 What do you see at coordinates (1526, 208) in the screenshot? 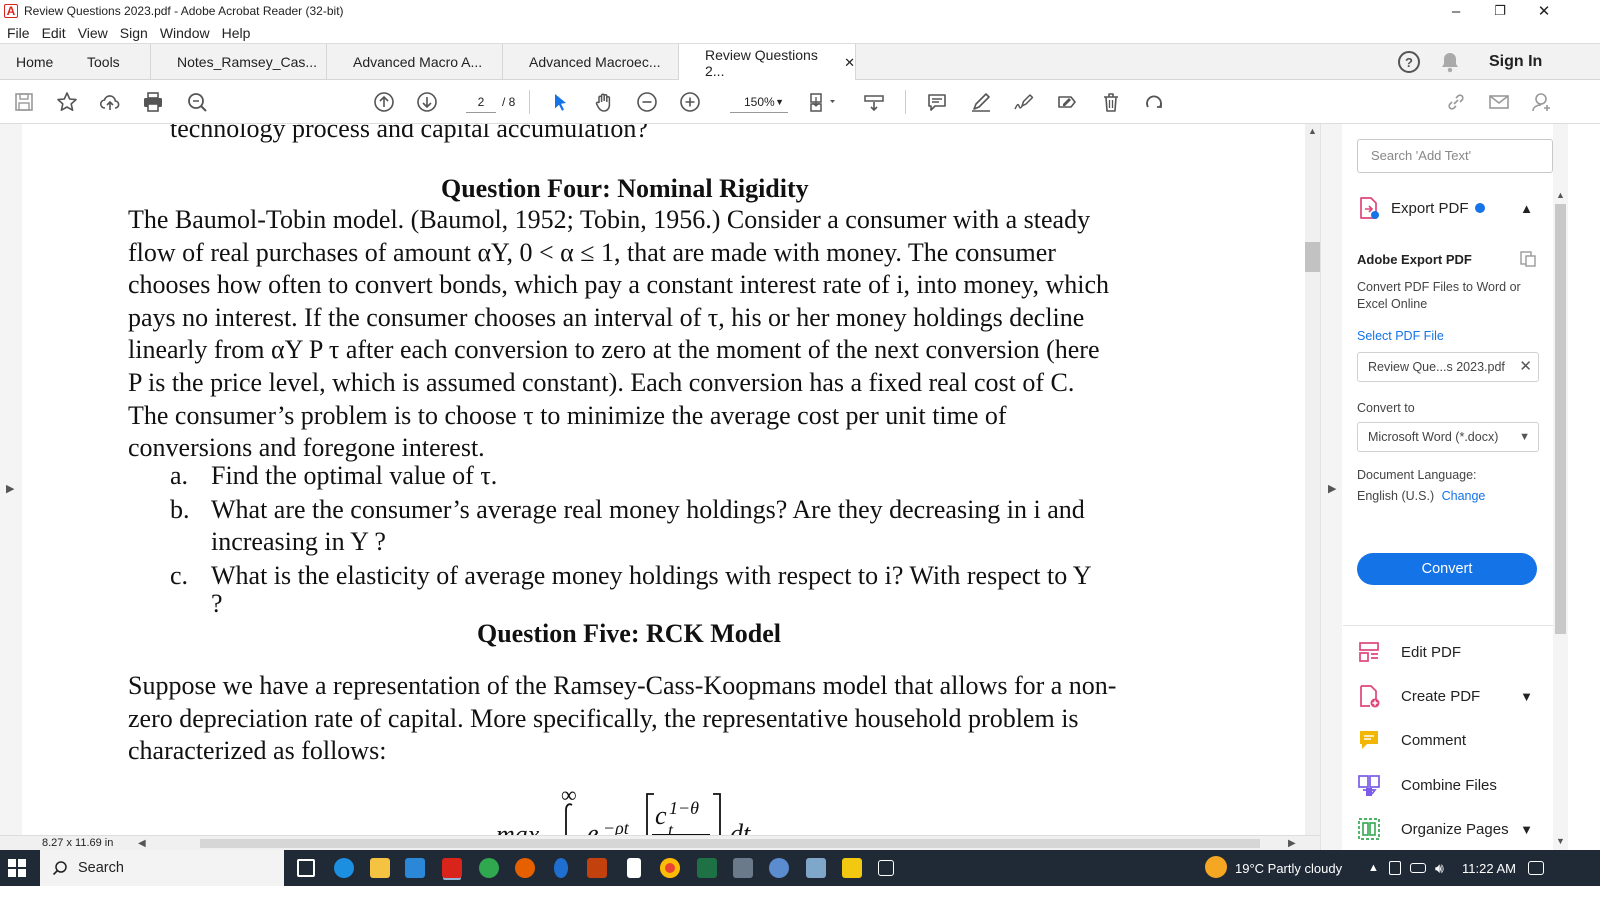
I see `chevron-up-icon: ▲` at bounding box center [1526, 208].